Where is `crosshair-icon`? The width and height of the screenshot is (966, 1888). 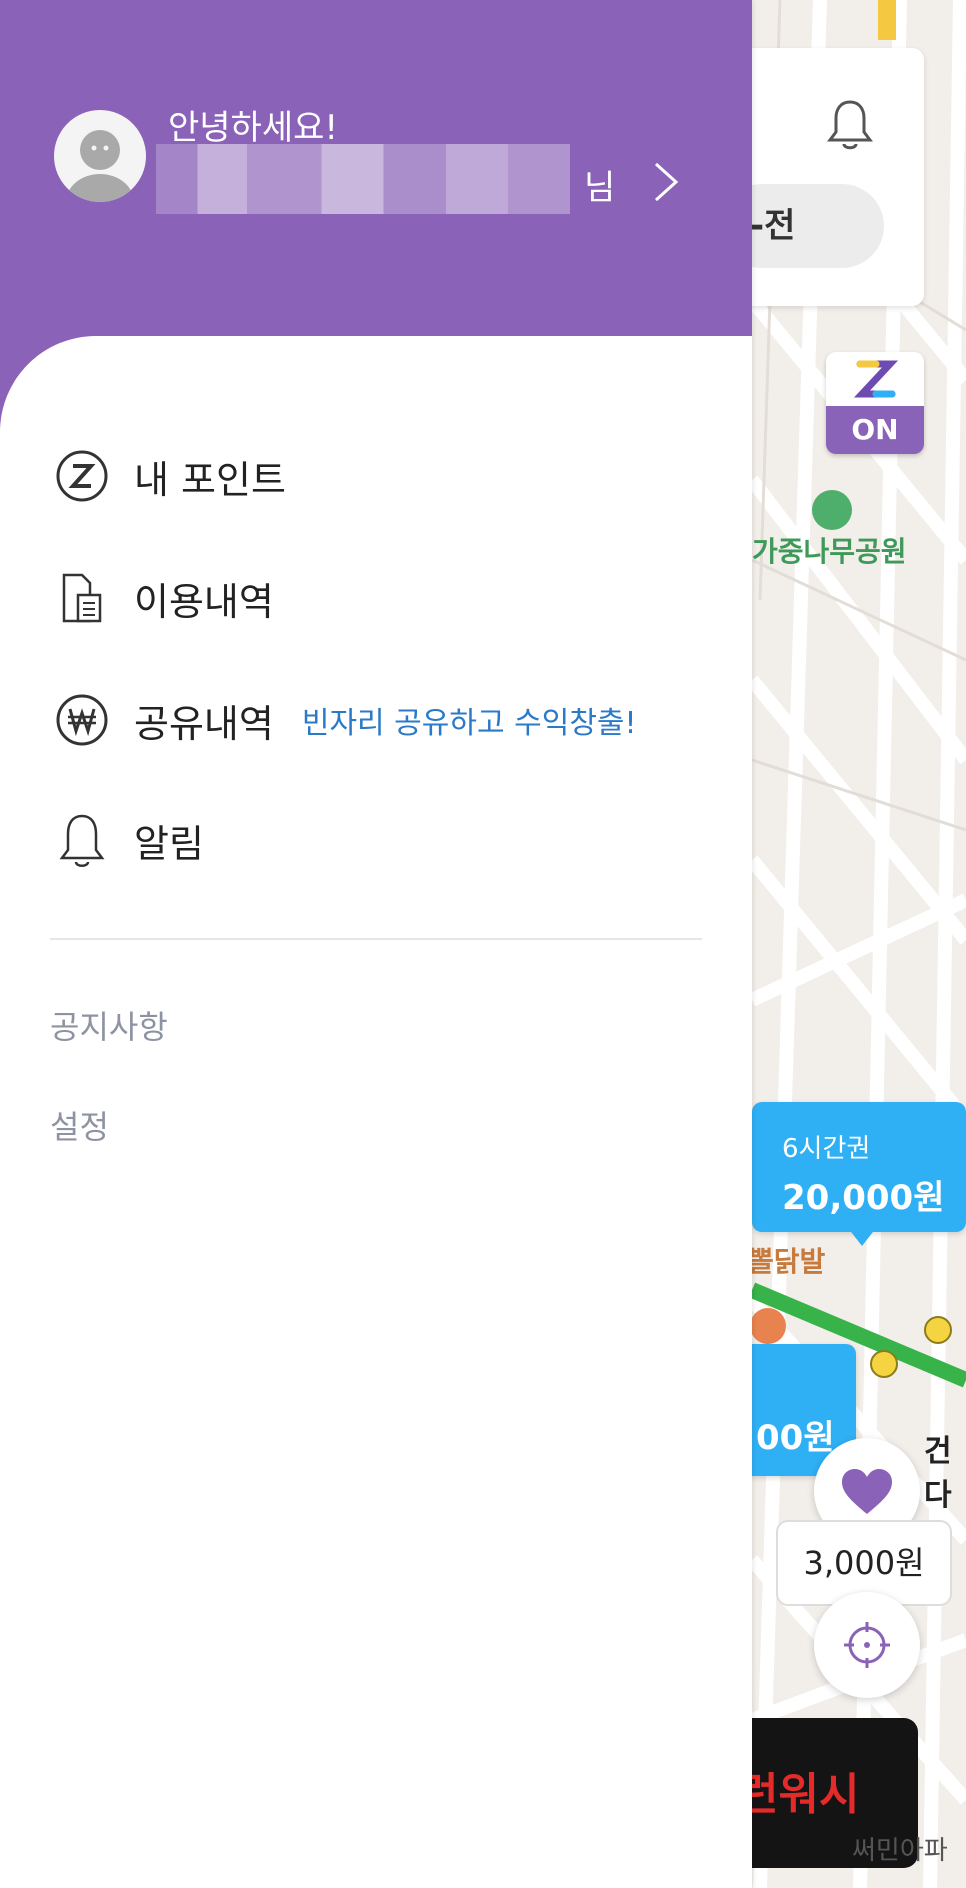
crosshair-icon is located at coordinates (867, 1645).